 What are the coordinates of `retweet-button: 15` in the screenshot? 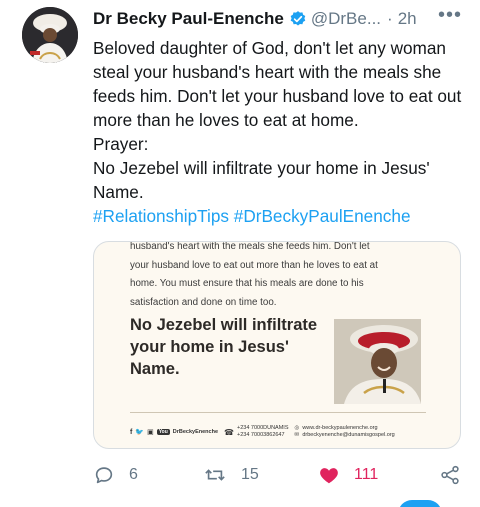 It's located at (231, 475).